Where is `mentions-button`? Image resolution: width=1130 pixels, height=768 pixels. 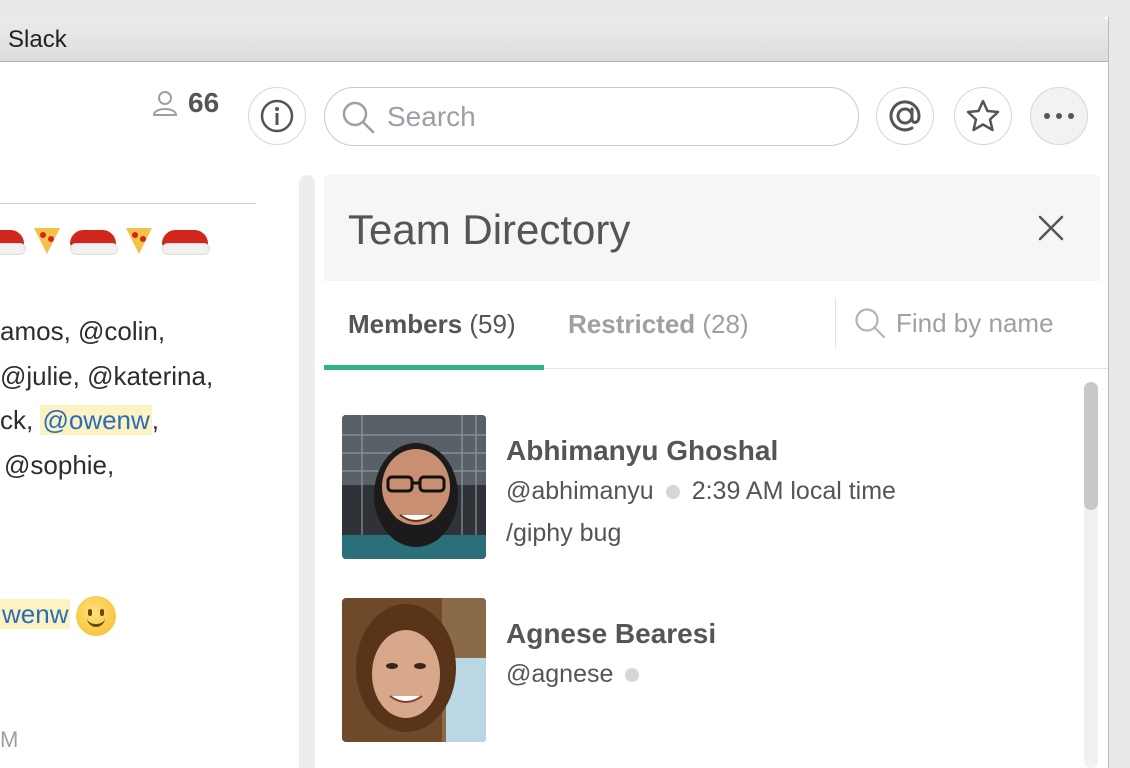
mentions-button is located at coordinates (905, 116).